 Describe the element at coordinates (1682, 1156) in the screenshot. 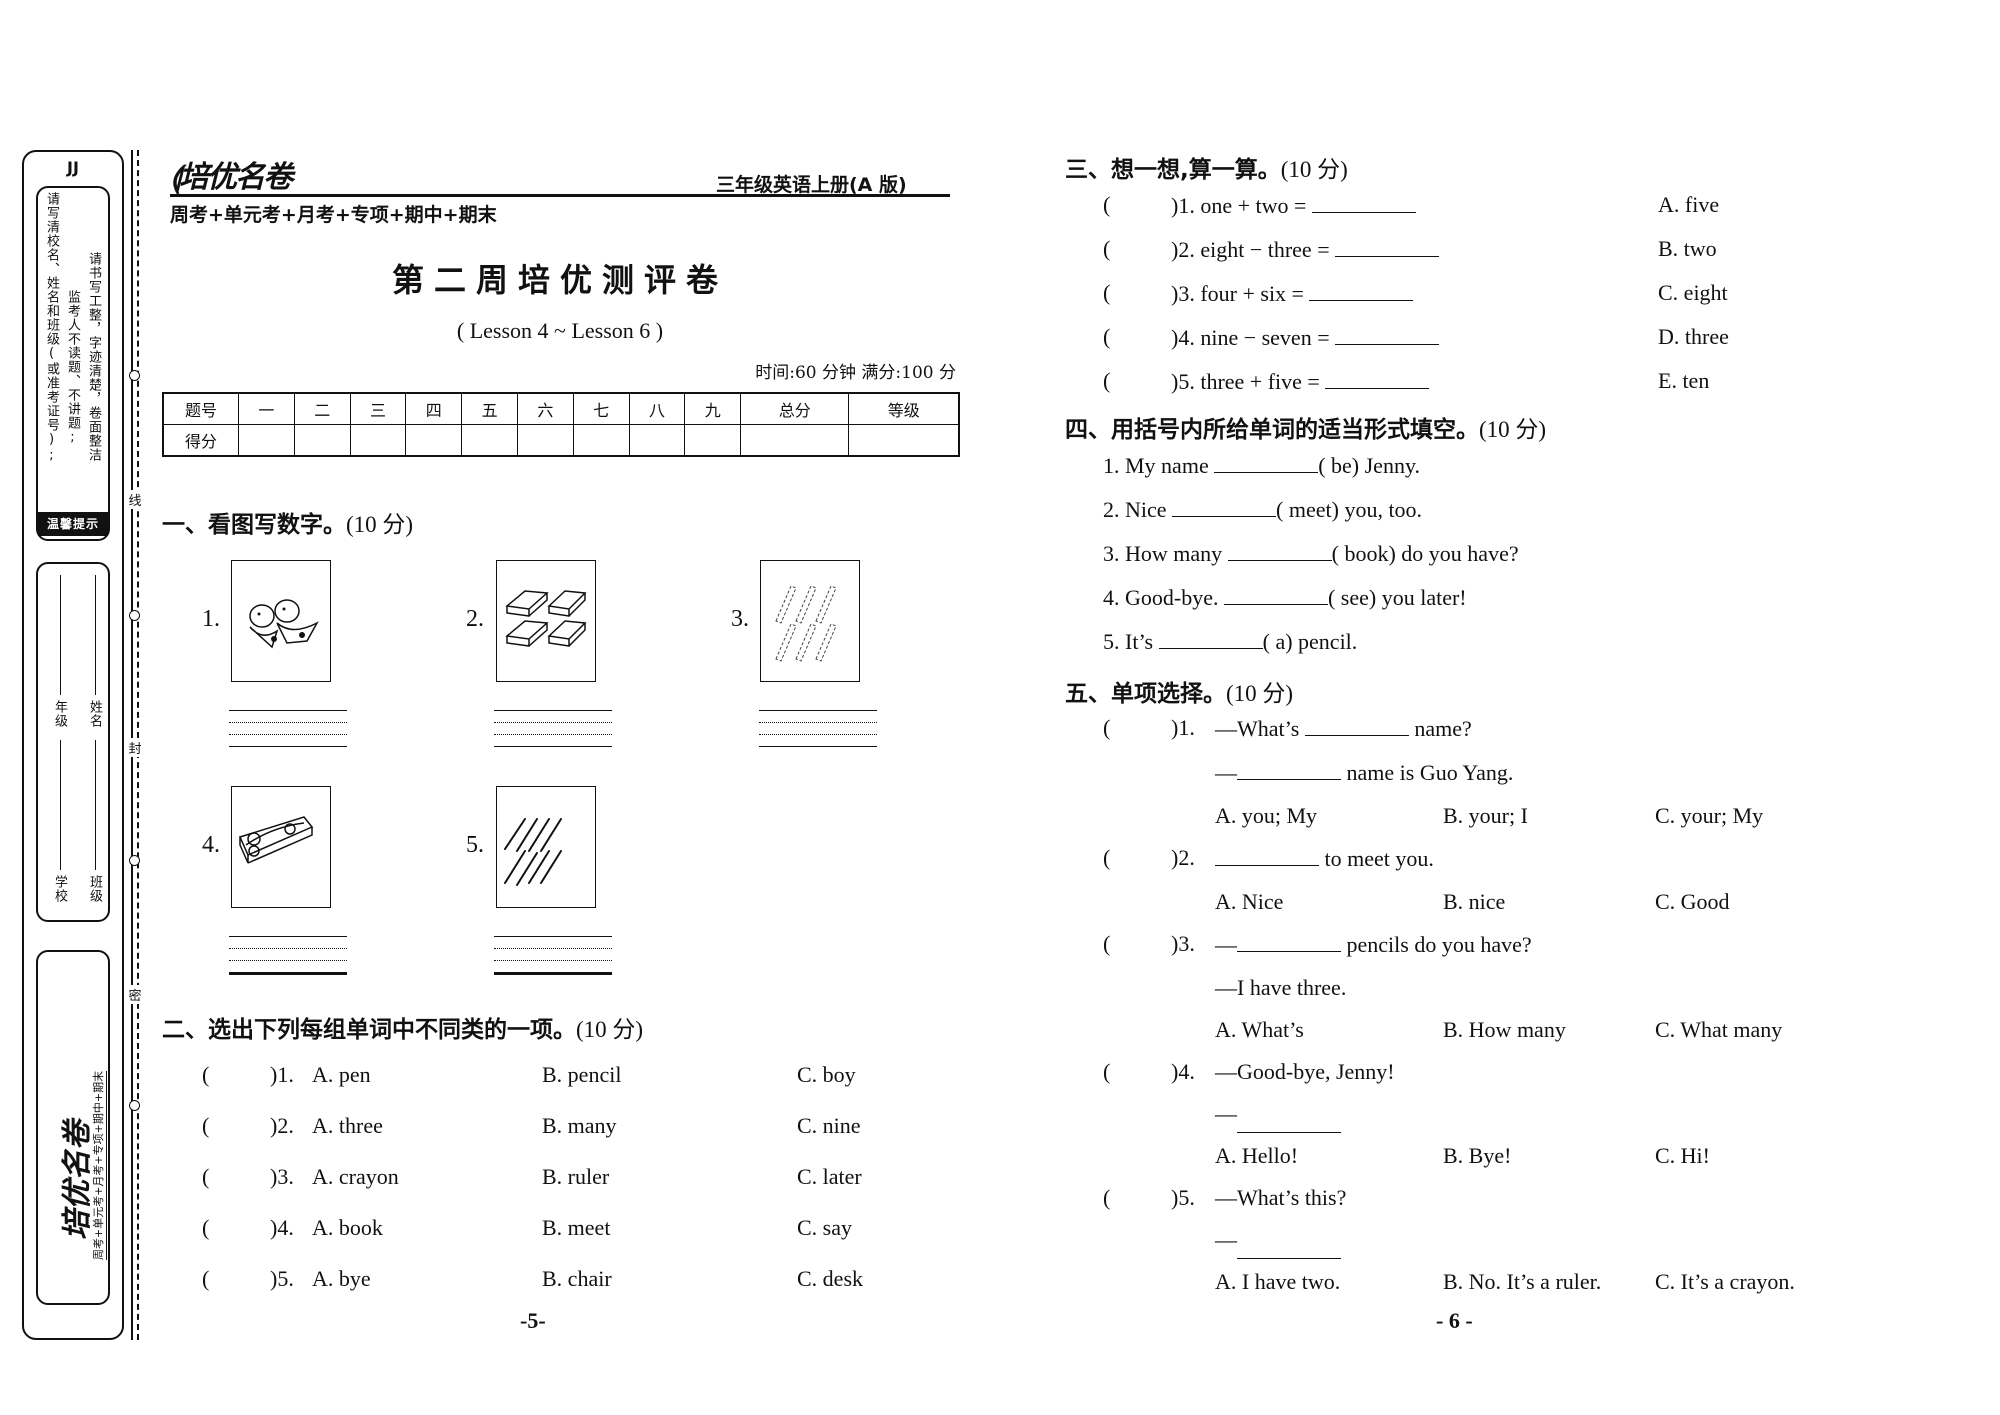

I see `option-c: C. Hi!` at that location.